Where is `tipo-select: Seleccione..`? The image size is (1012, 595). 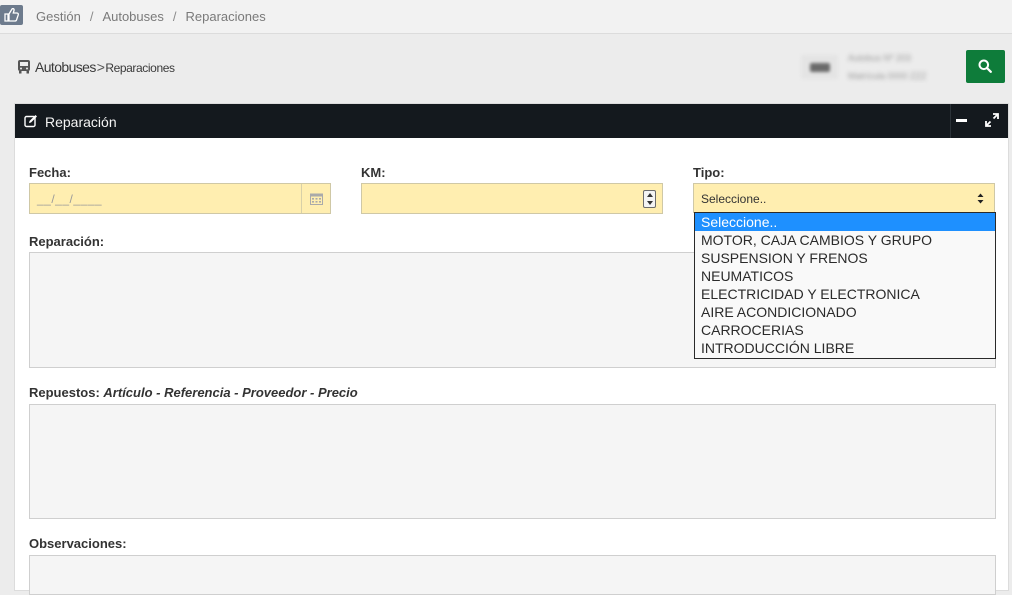 tipo-select: Seleccione.. is located at coordinates (844, 198).